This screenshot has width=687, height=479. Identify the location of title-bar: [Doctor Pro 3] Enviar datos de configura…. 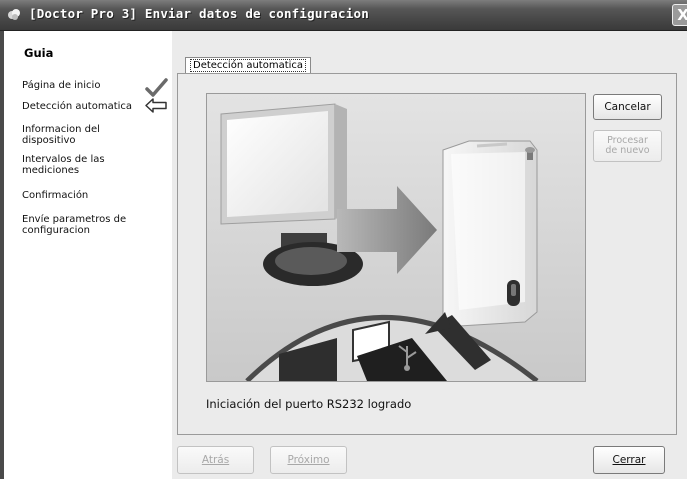
(343, 15).